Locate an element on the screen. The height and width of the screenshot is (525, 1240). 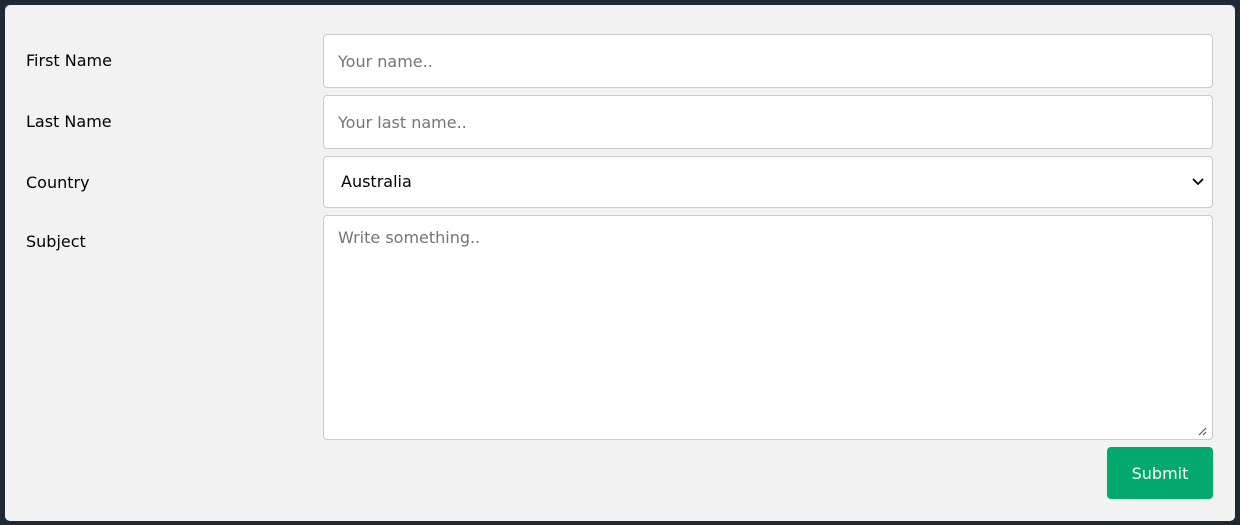
resize-grip-icon is located at coordinates (1202, 431).